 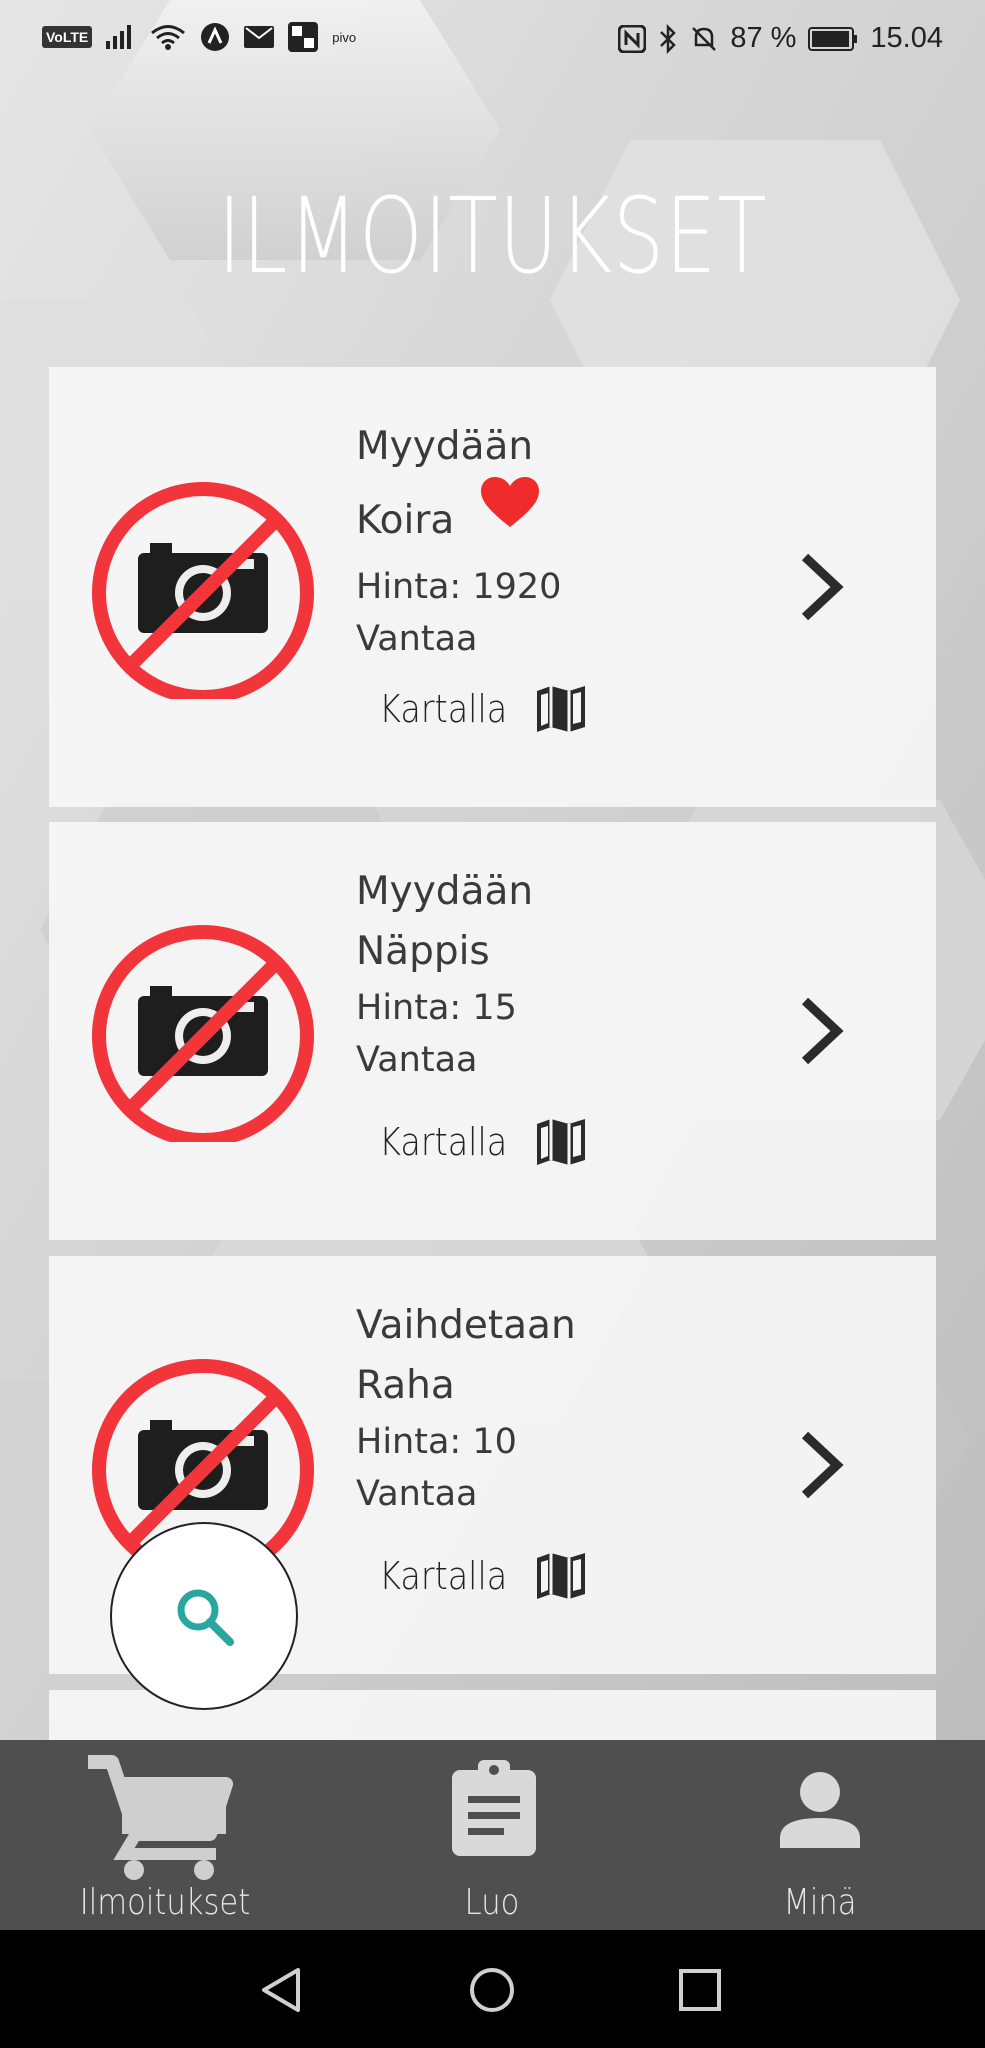 I want to click on volte-badge: VoLTE, so click(x=67, y=37).